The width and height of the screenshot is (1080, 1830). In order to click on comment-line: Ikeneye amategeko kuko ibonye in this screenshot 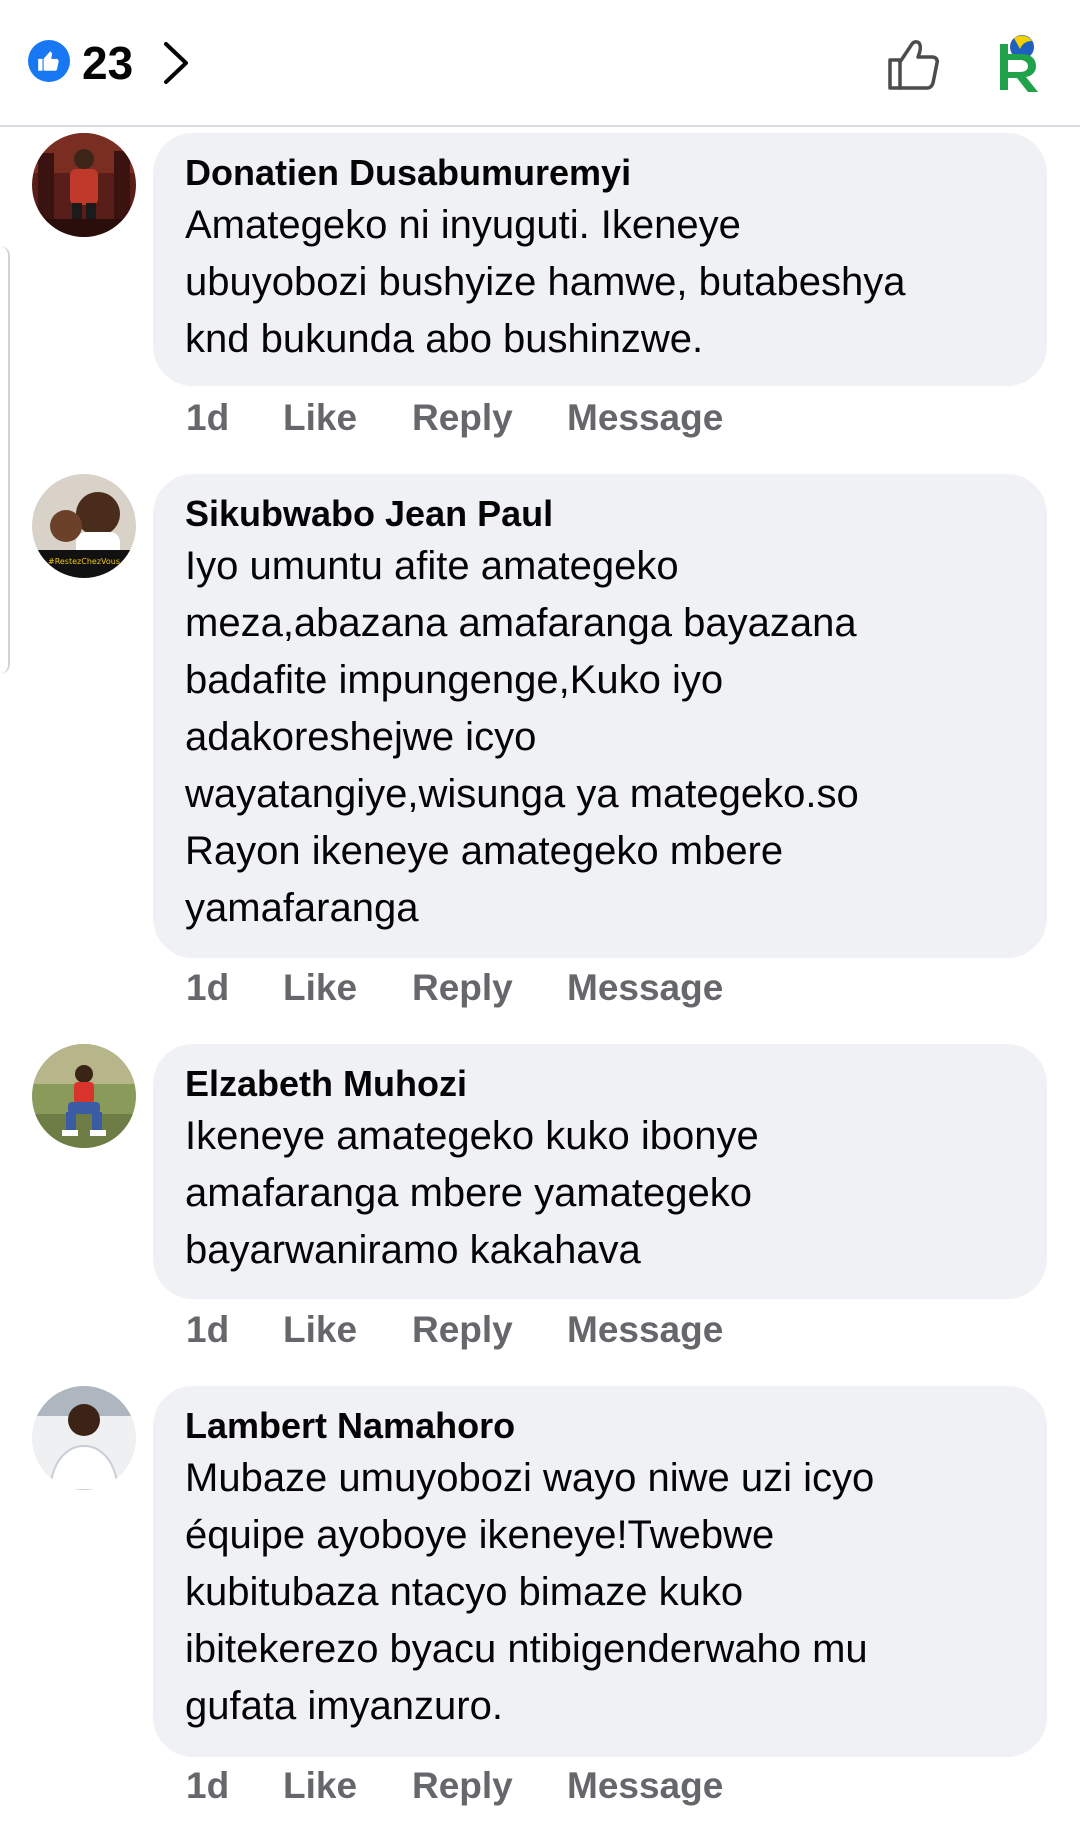, I will do `click(472, 1136)`.